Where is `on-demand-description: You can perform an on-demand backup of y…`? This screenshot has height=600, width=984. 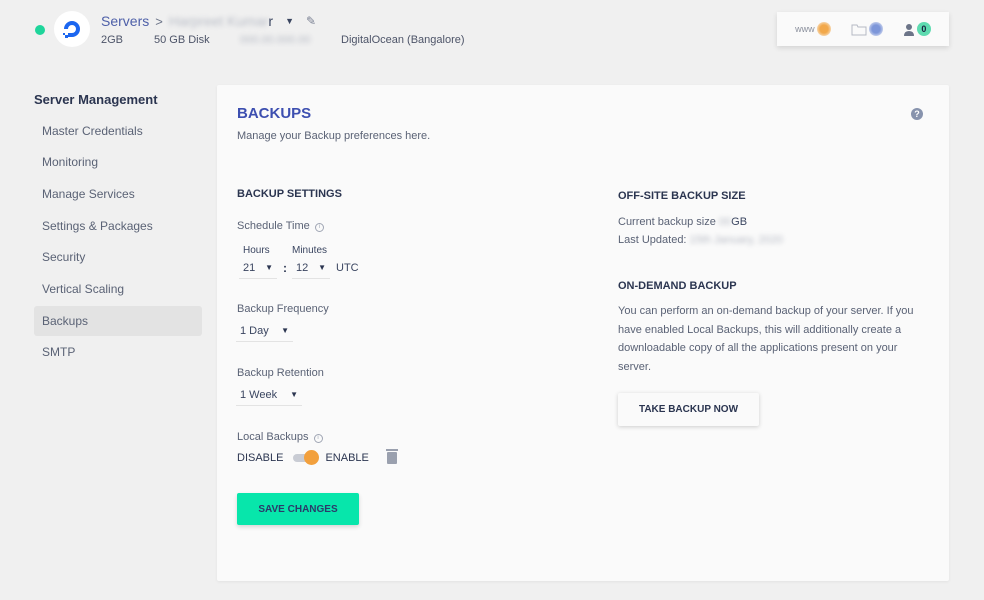
on-demand-description: You can perform an on-demand backup of y… is located at coordinates (766, 339).